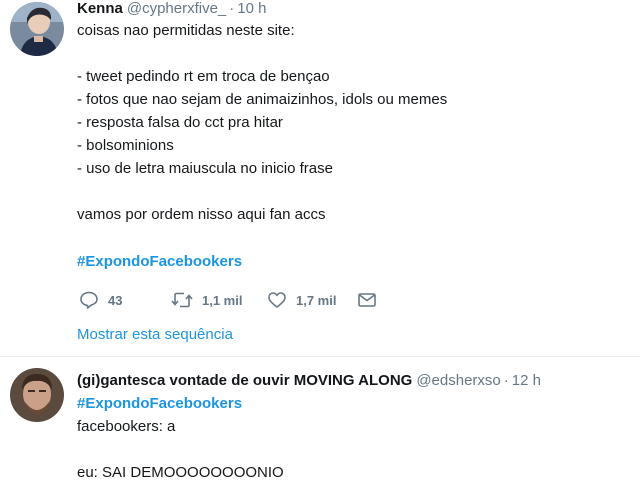 This screenshot has width=640, height=482. Describe the element at coordinates (182, 300) in the screenshot. I see `retweet-icon` at that location.